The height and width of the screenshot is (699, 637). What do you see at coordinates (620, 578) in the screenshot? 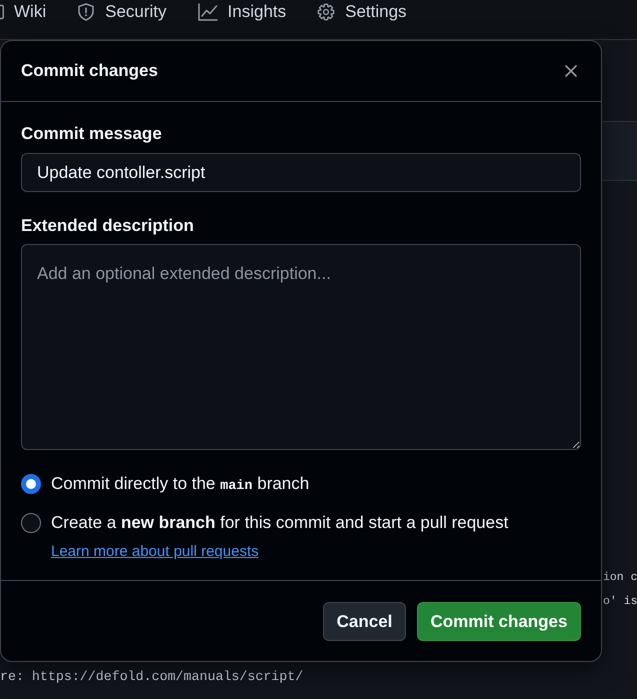
I see `code-line: ion c` at bounding box center [620, 578].